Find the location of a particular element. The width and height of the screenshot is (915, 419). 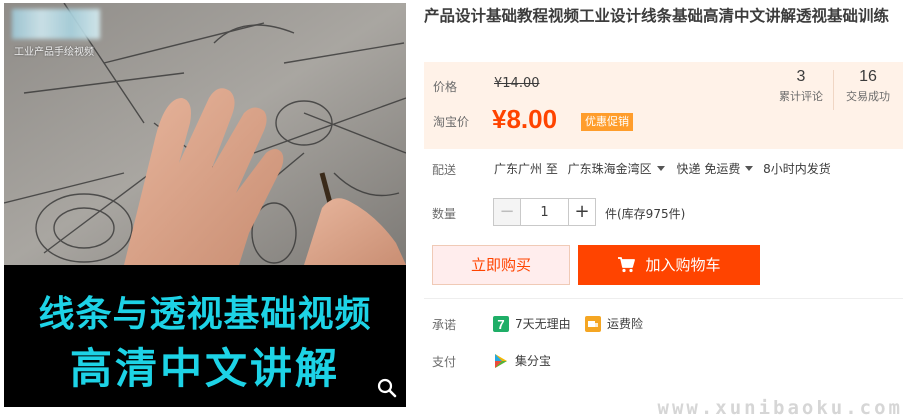

quantity-decrease-button: − is located at coordinates (507, 212).